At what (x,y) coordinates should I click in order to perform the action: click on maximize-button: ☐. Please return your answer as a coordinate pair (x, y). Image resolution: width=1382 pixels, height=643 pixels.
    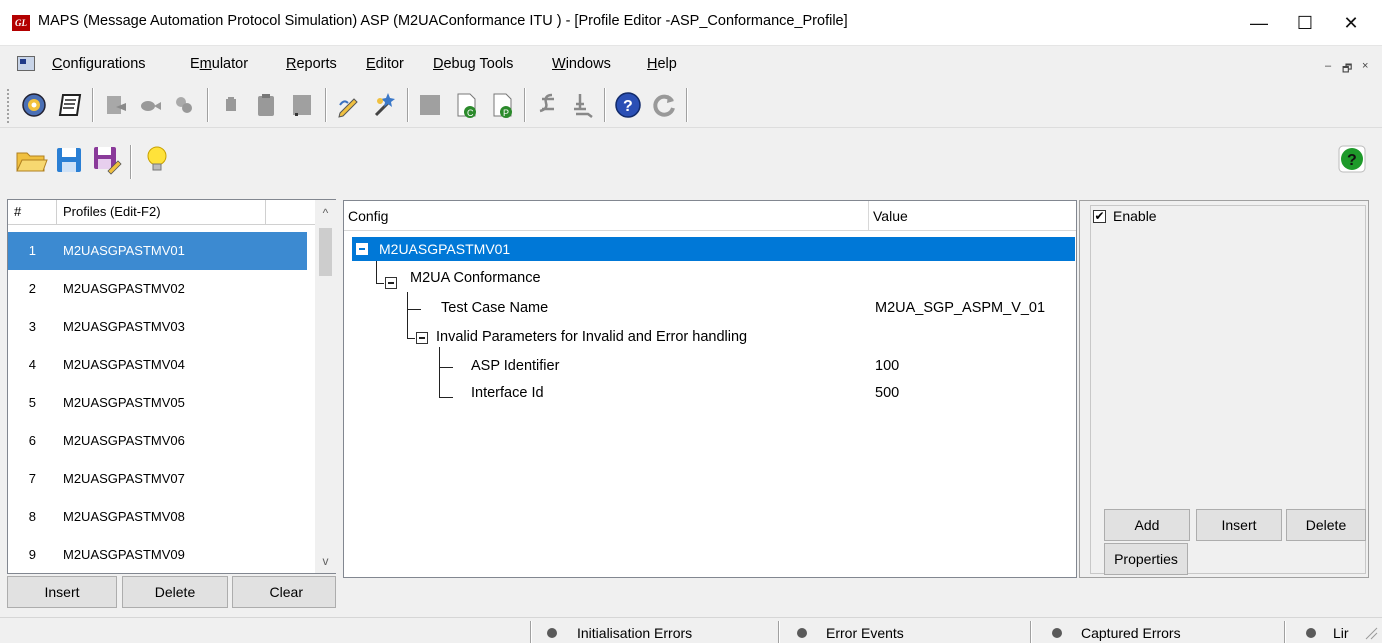
    Looking at the image, I should click on (1305, 23).